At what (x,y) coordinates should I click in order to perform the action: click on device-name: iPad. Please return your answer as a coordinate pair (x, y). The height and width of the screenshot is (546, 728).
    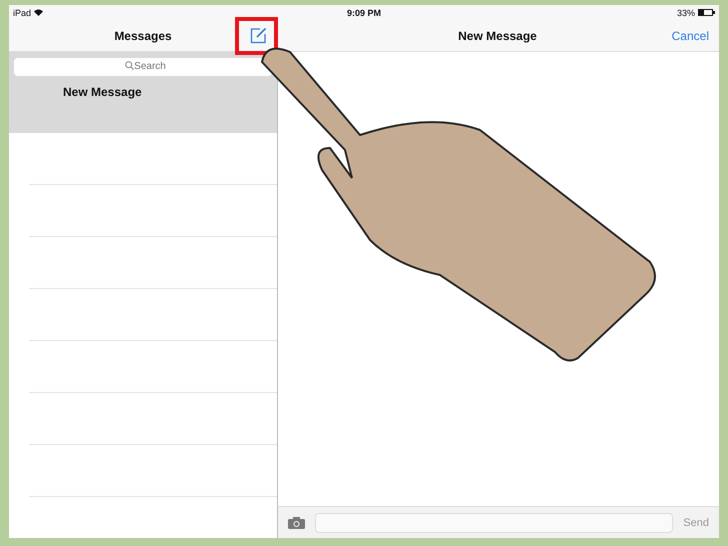
    Looking at the image, I should click on (22, 13).